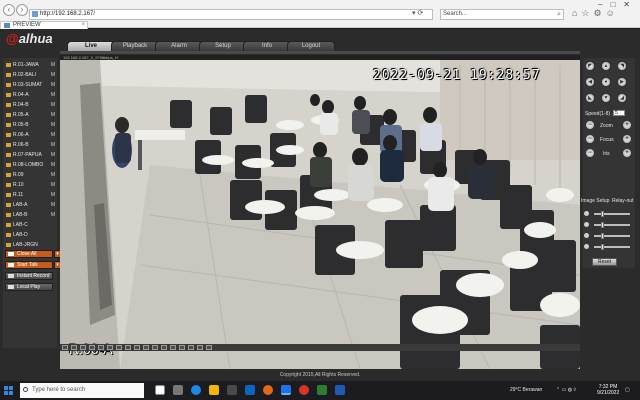 This screenshot has width=640, height=400. What do you see at coordinates (590, 125) in the screenshot?
I see `zoom-out-button: −` at bounding box center [590, 125].